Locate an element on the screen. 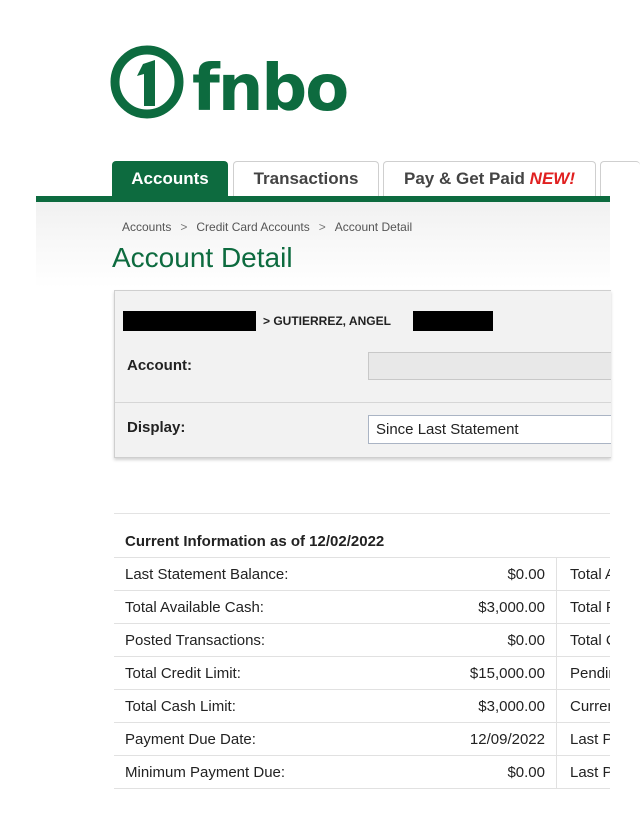 The height and width of the screenshot is (832, 642). row-value: 12/09/2022 is located at coordinates (431, 739).